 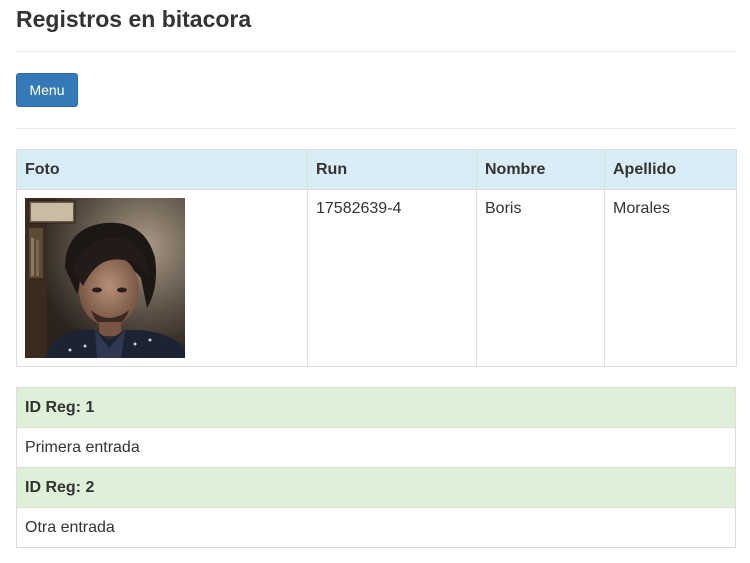 I want to click on toolbar: Menu, so click(x=376, y=90).